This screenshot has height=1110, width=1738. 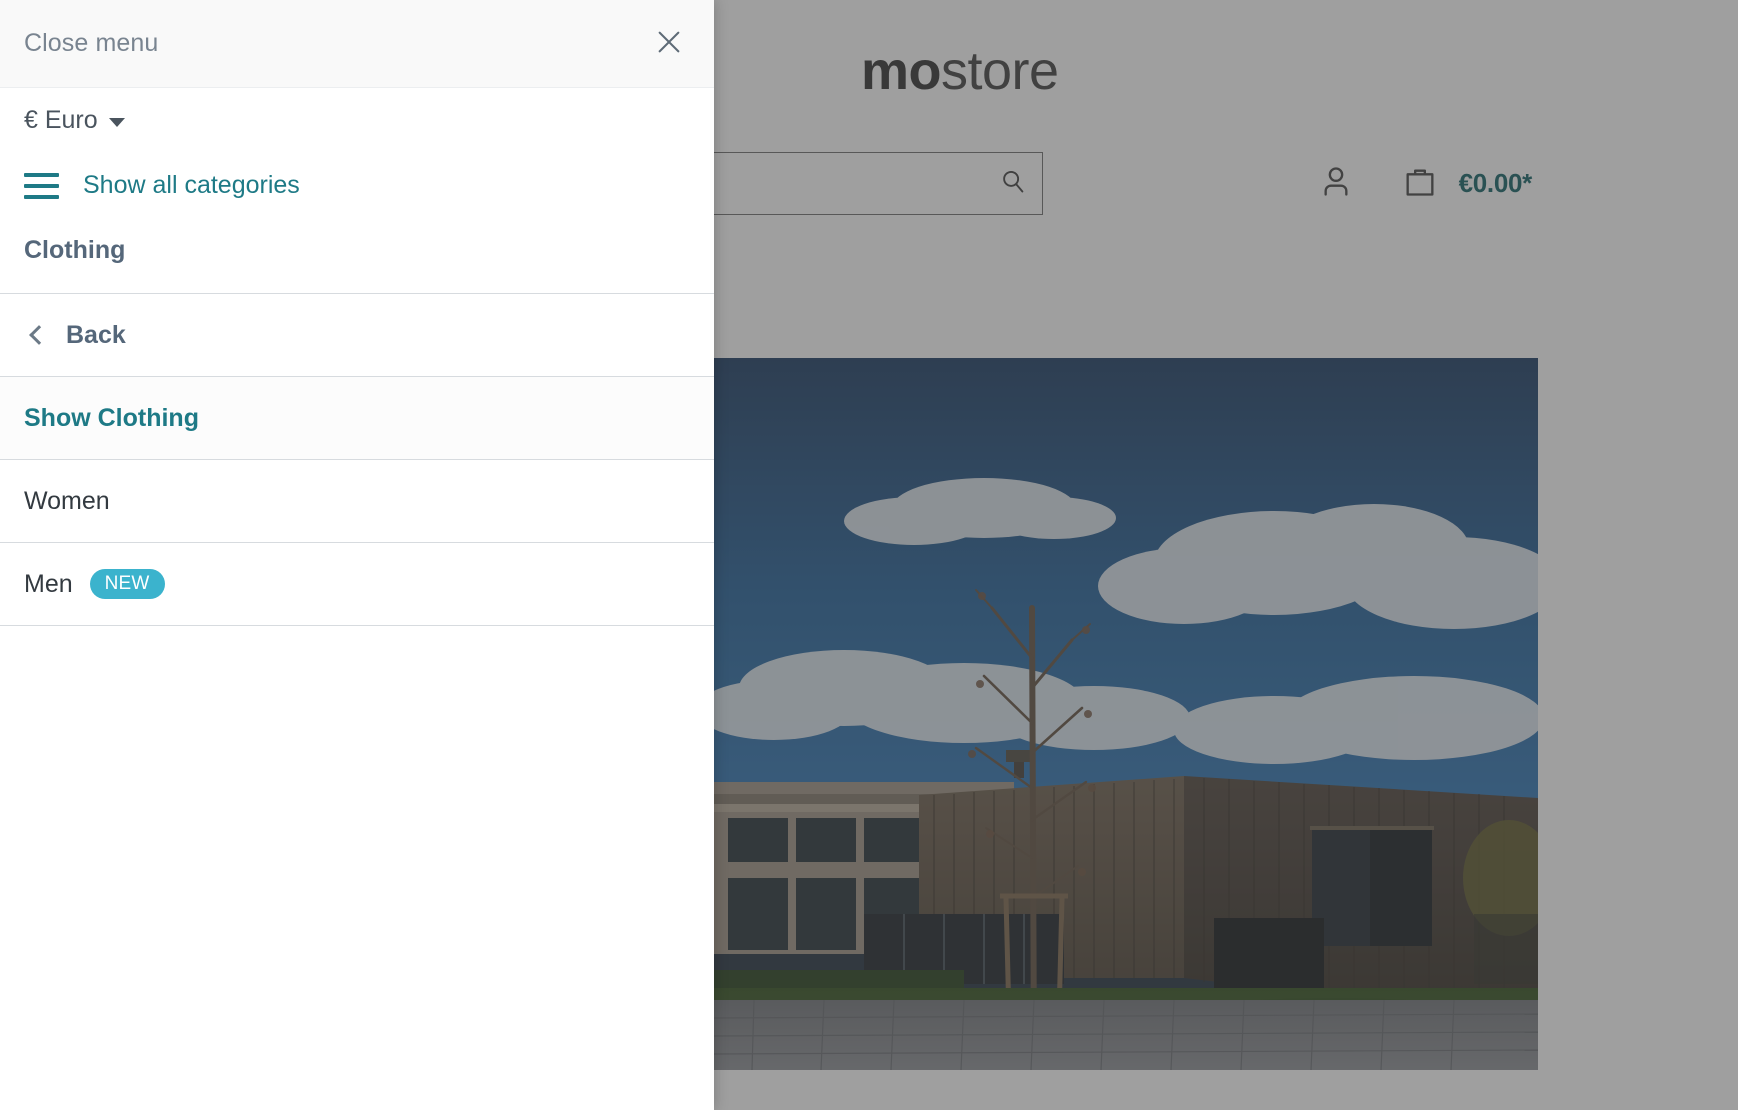 I want to click on nav-show-category-label: Show Clothing, so click(x=111, y=417).